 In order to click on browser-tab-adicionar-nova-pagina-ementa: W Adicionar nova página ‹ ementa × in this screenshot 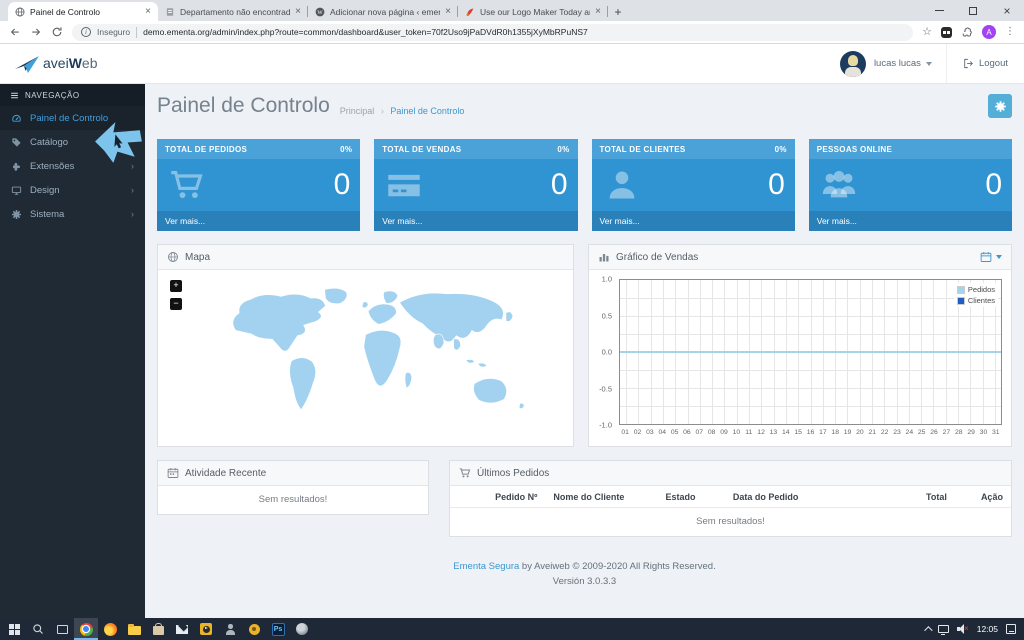, I will do `click(383, 11)`.